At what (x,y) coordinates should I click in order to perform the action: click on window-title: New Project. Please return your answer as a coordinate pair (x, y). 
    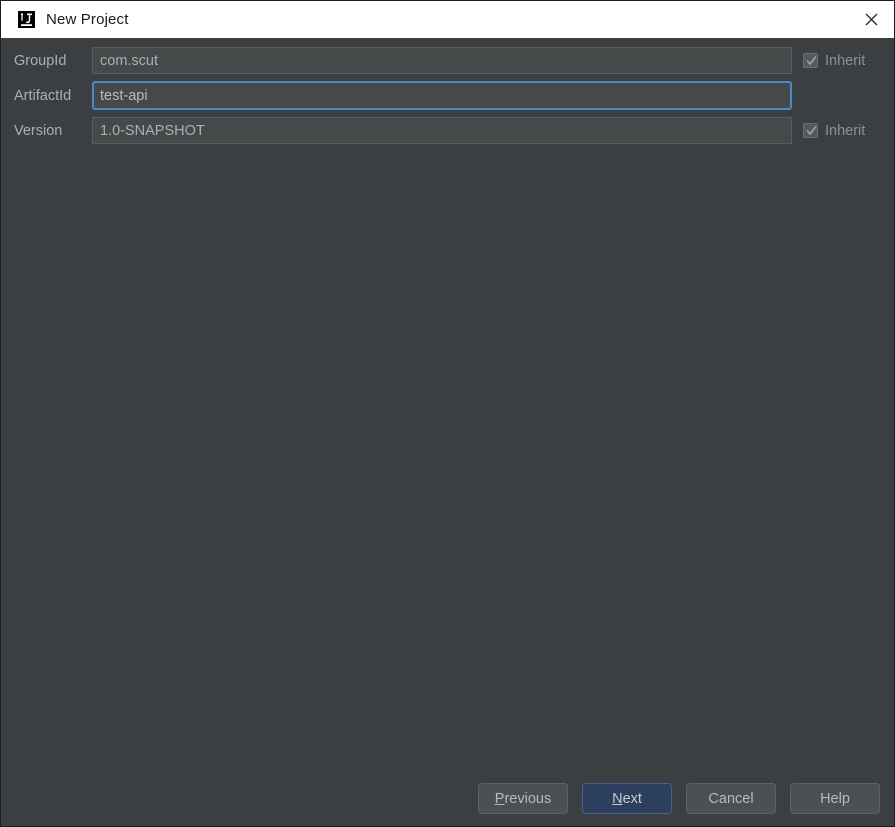
    Looking at the image, I should click on (87, 19).